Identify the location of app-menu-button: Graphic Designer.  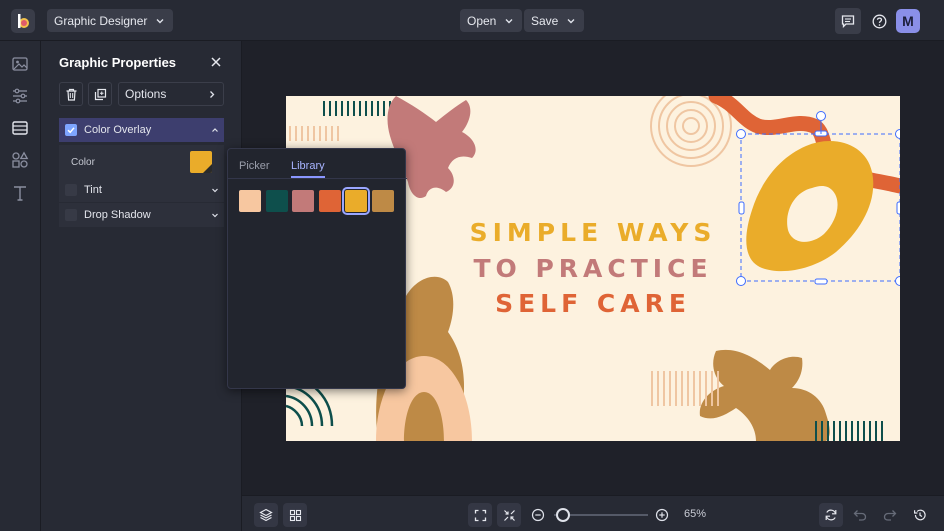
(110, 20).